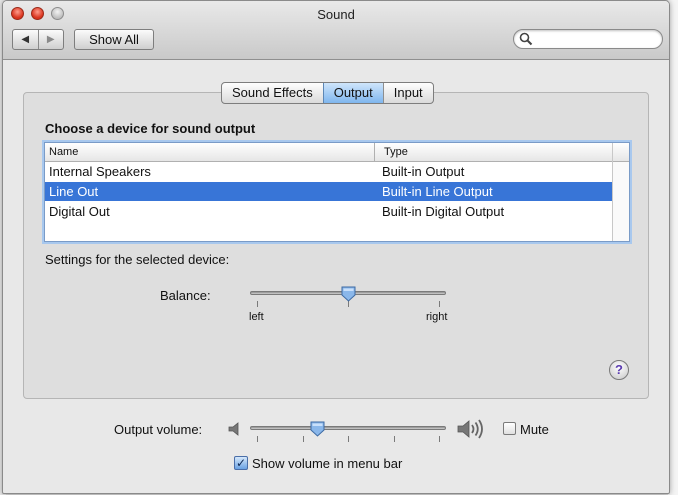 Image resolution: width=678 pixels, height=495 pixels. I want to click on balance-right-label: right, so click(437, 317).